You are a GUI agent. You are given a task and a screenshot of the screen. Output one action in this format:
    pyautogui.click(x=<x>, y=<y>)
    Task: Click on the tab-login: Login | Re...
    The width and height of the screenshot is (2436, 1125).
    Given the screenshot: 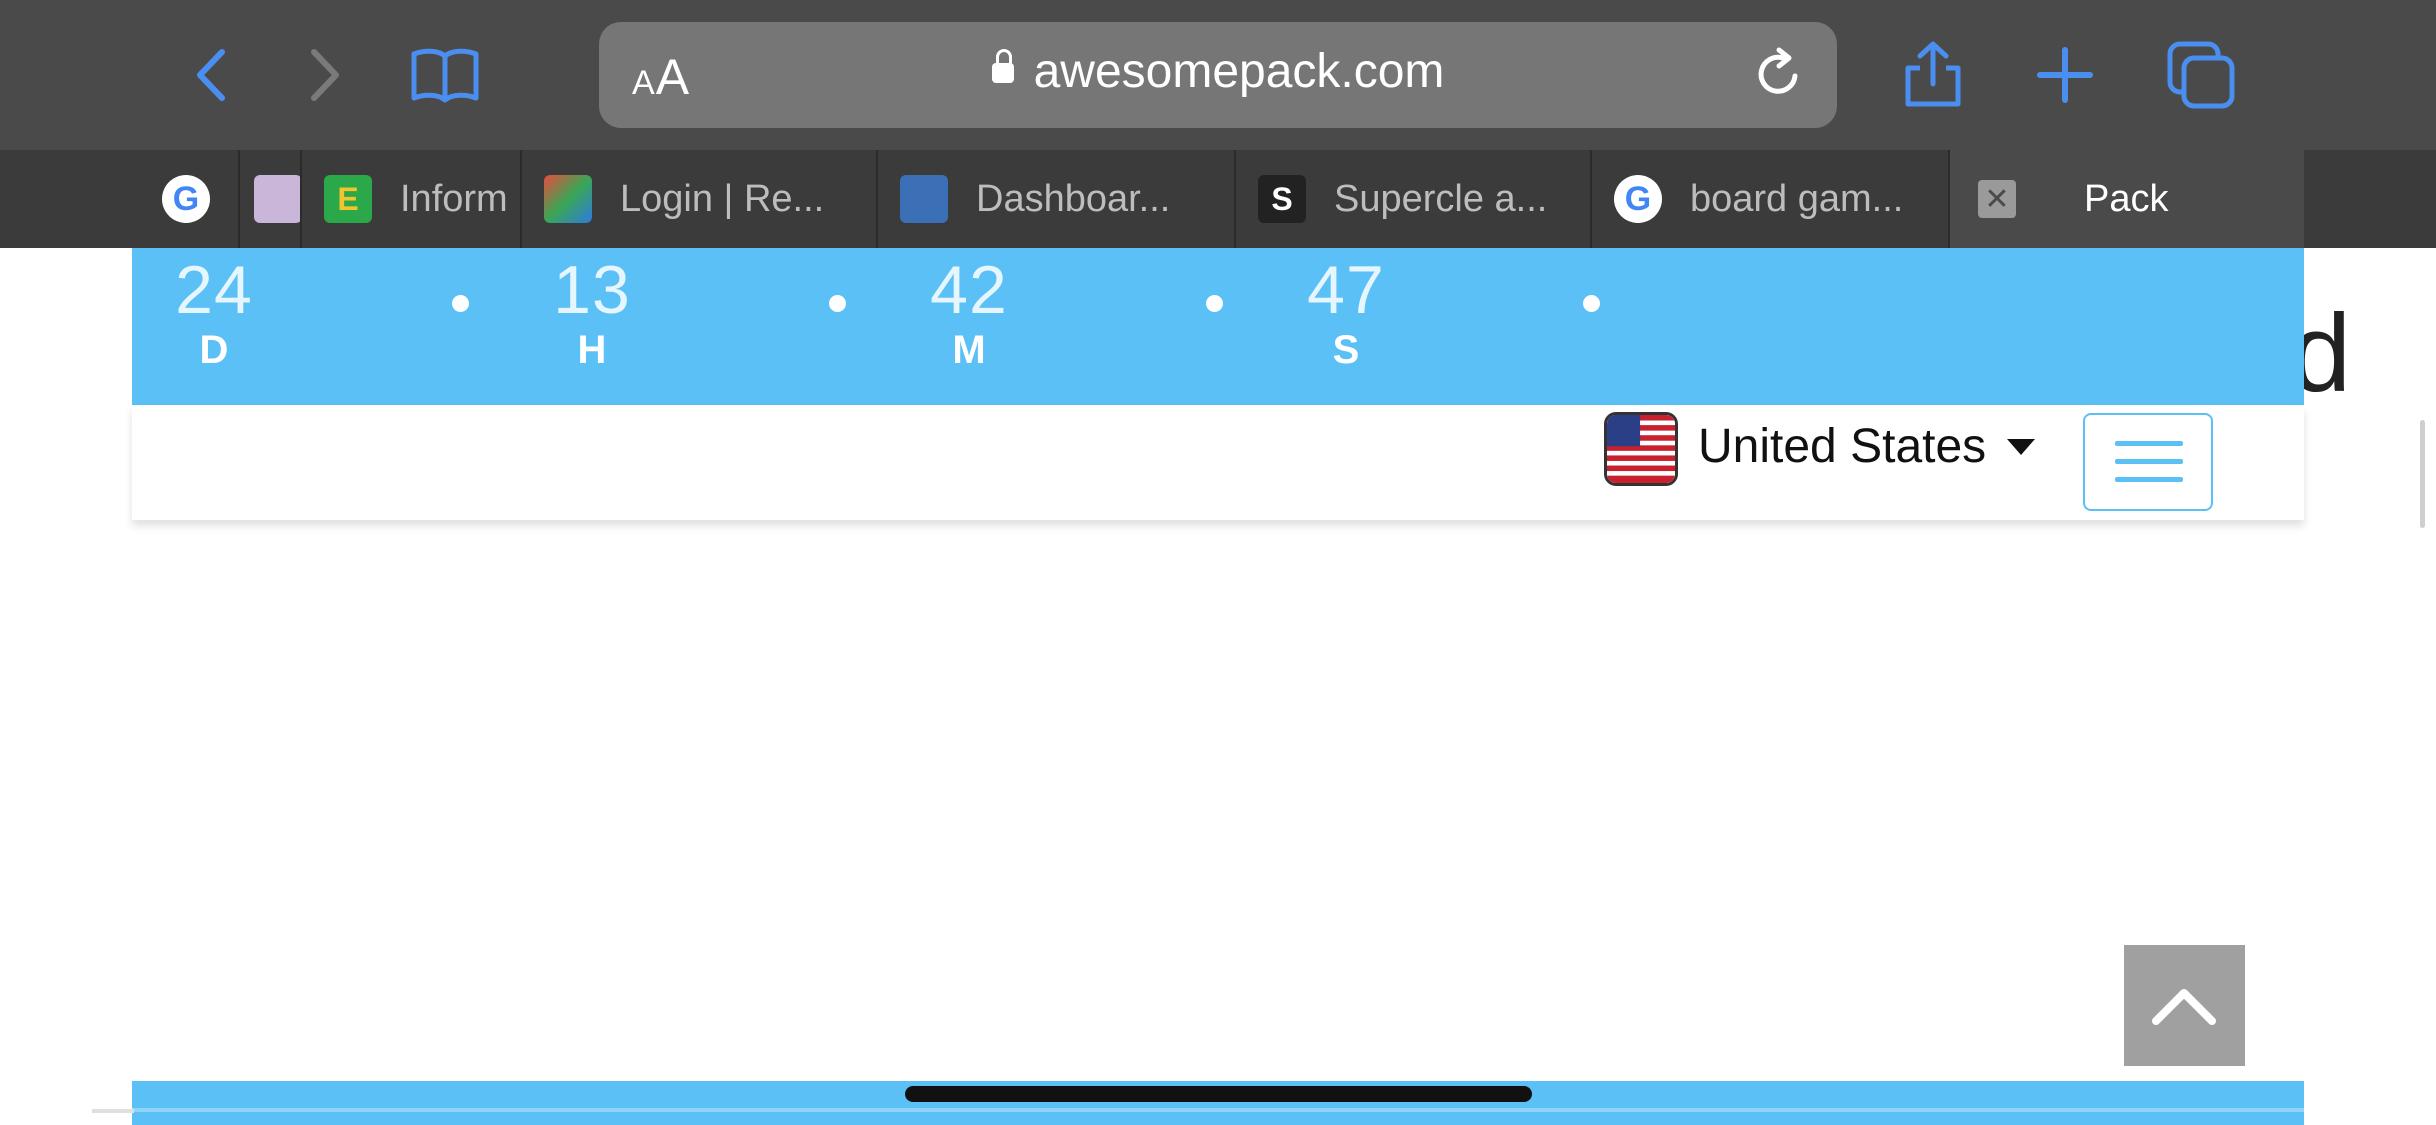 What is the action you would take?
    pyautogui.click(x=698, y=199)
    